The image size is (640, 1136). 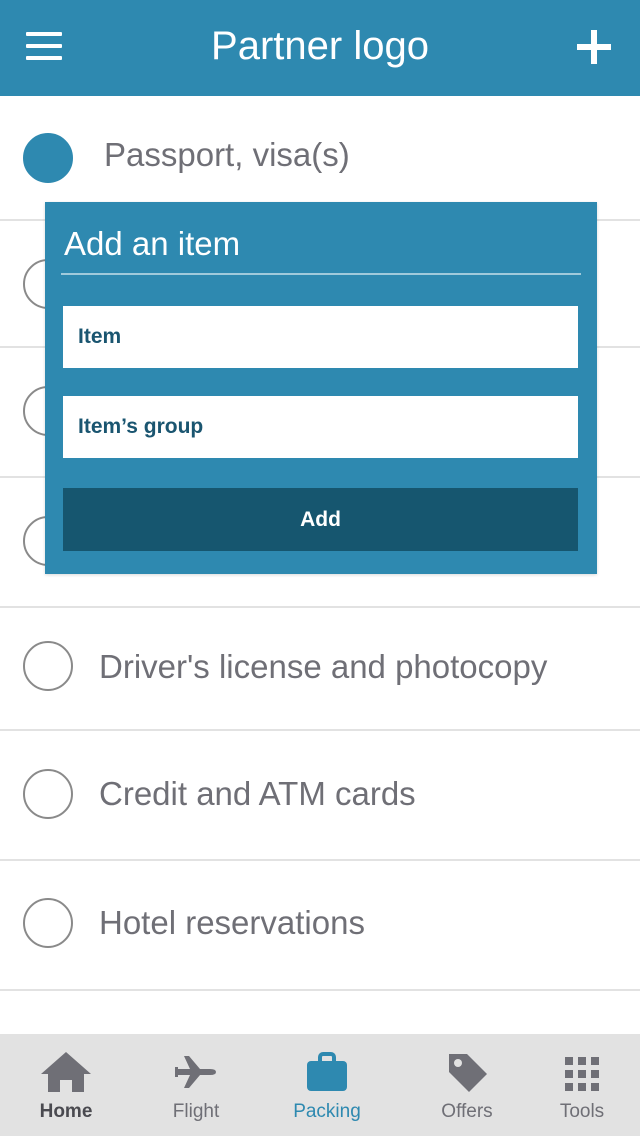 I want to click on tab-home: Home, so click(x=66, y=1085).